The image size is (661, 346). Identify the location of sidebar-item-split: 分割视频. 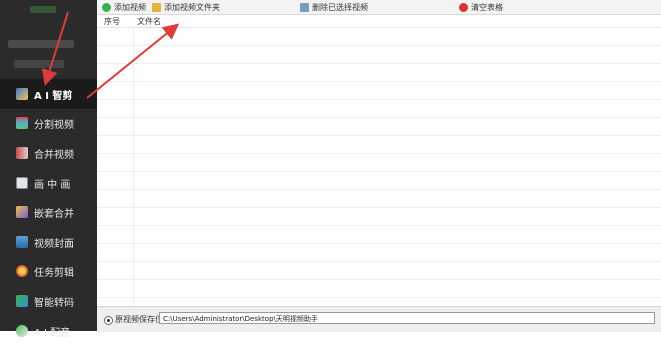
(48, 123).